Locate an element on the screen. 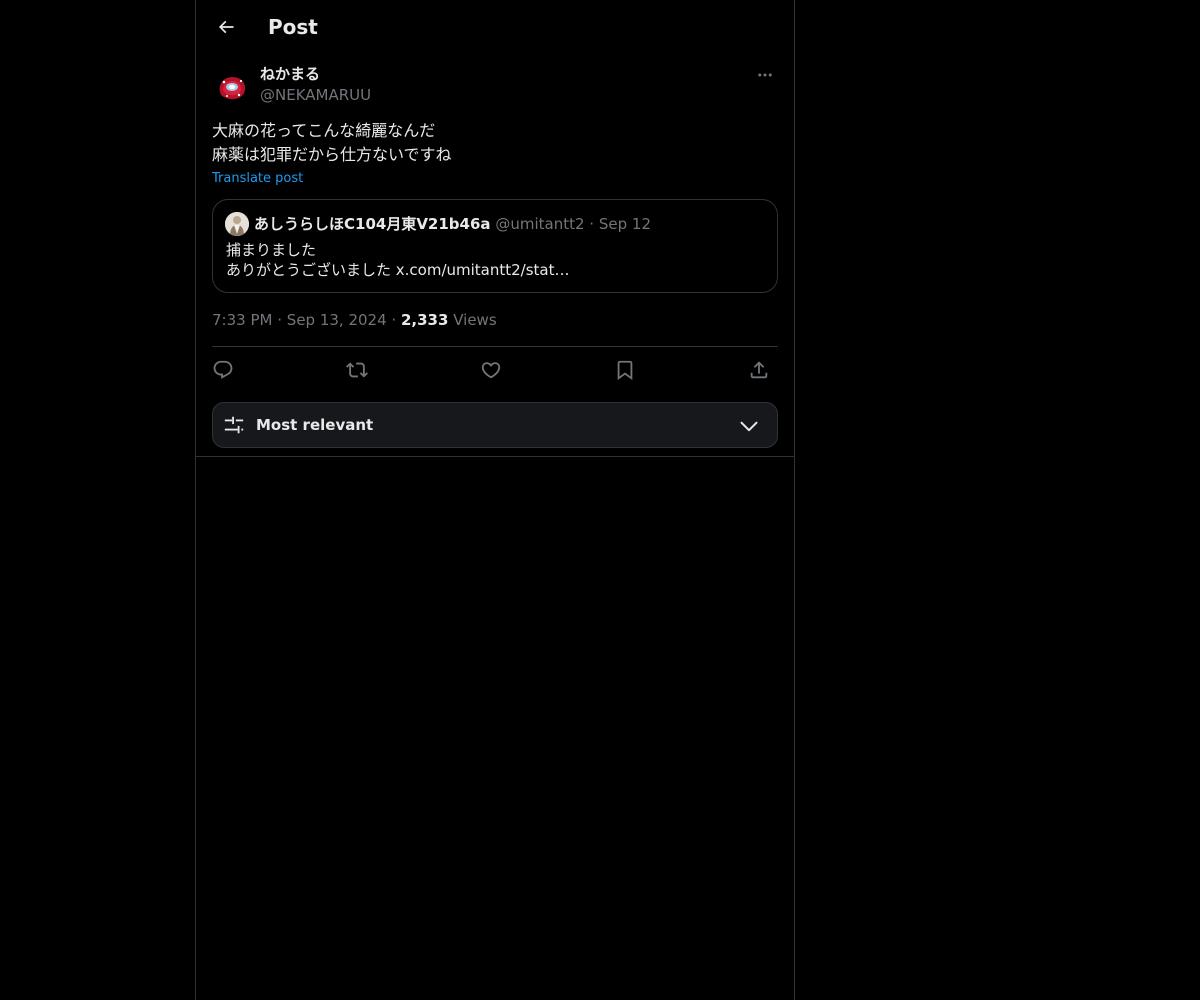 This screenshot has width=1200, height=1000. more-options-button is located at coordinates (765, 75).